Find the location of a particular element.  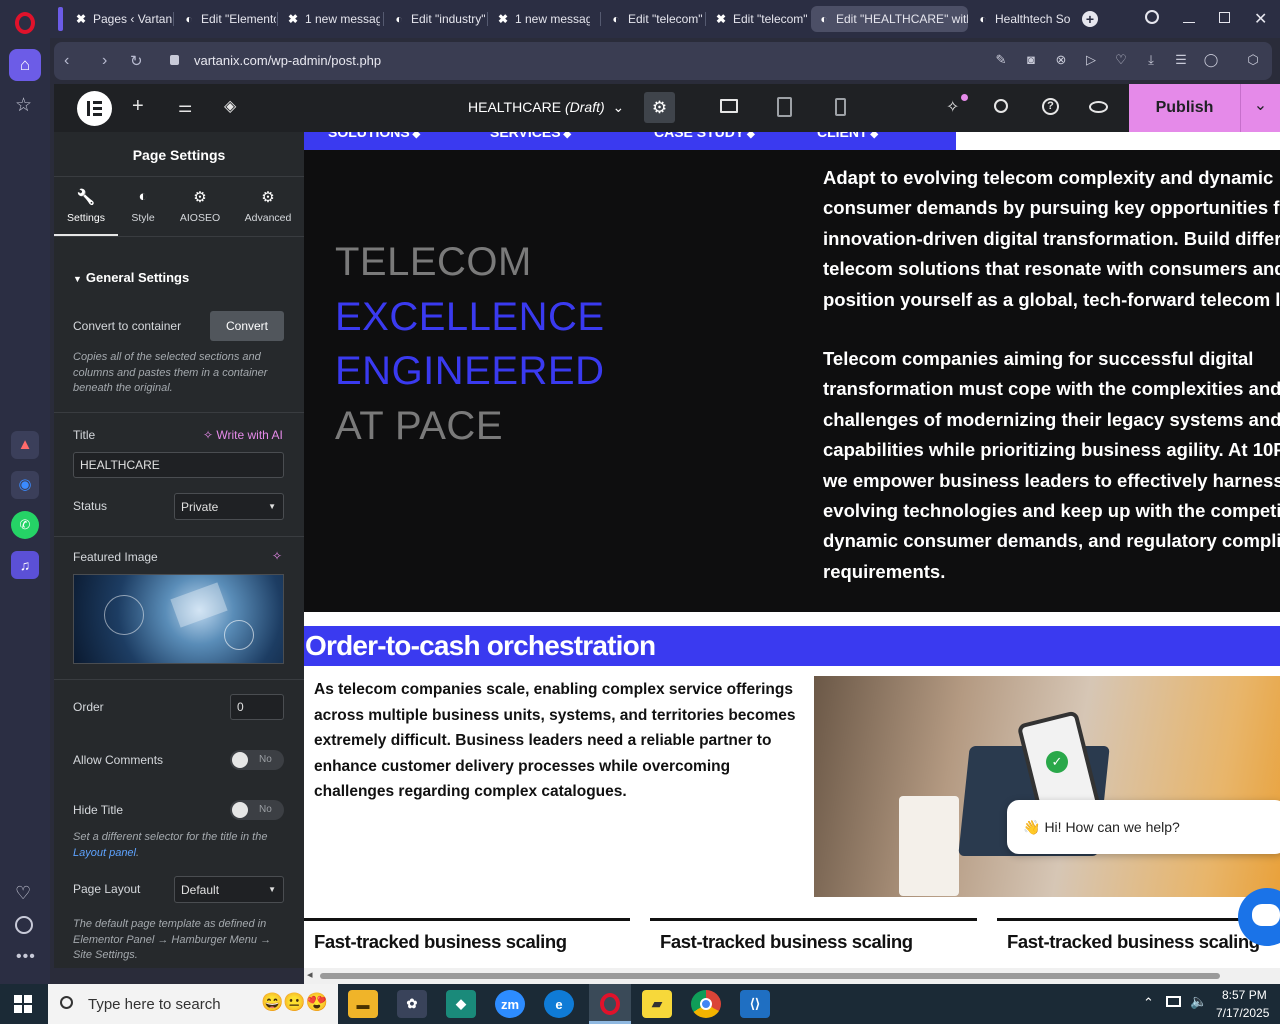

panel-tab-aioseo: ⚙ AIOSEO is located at coordinates (200, 206).